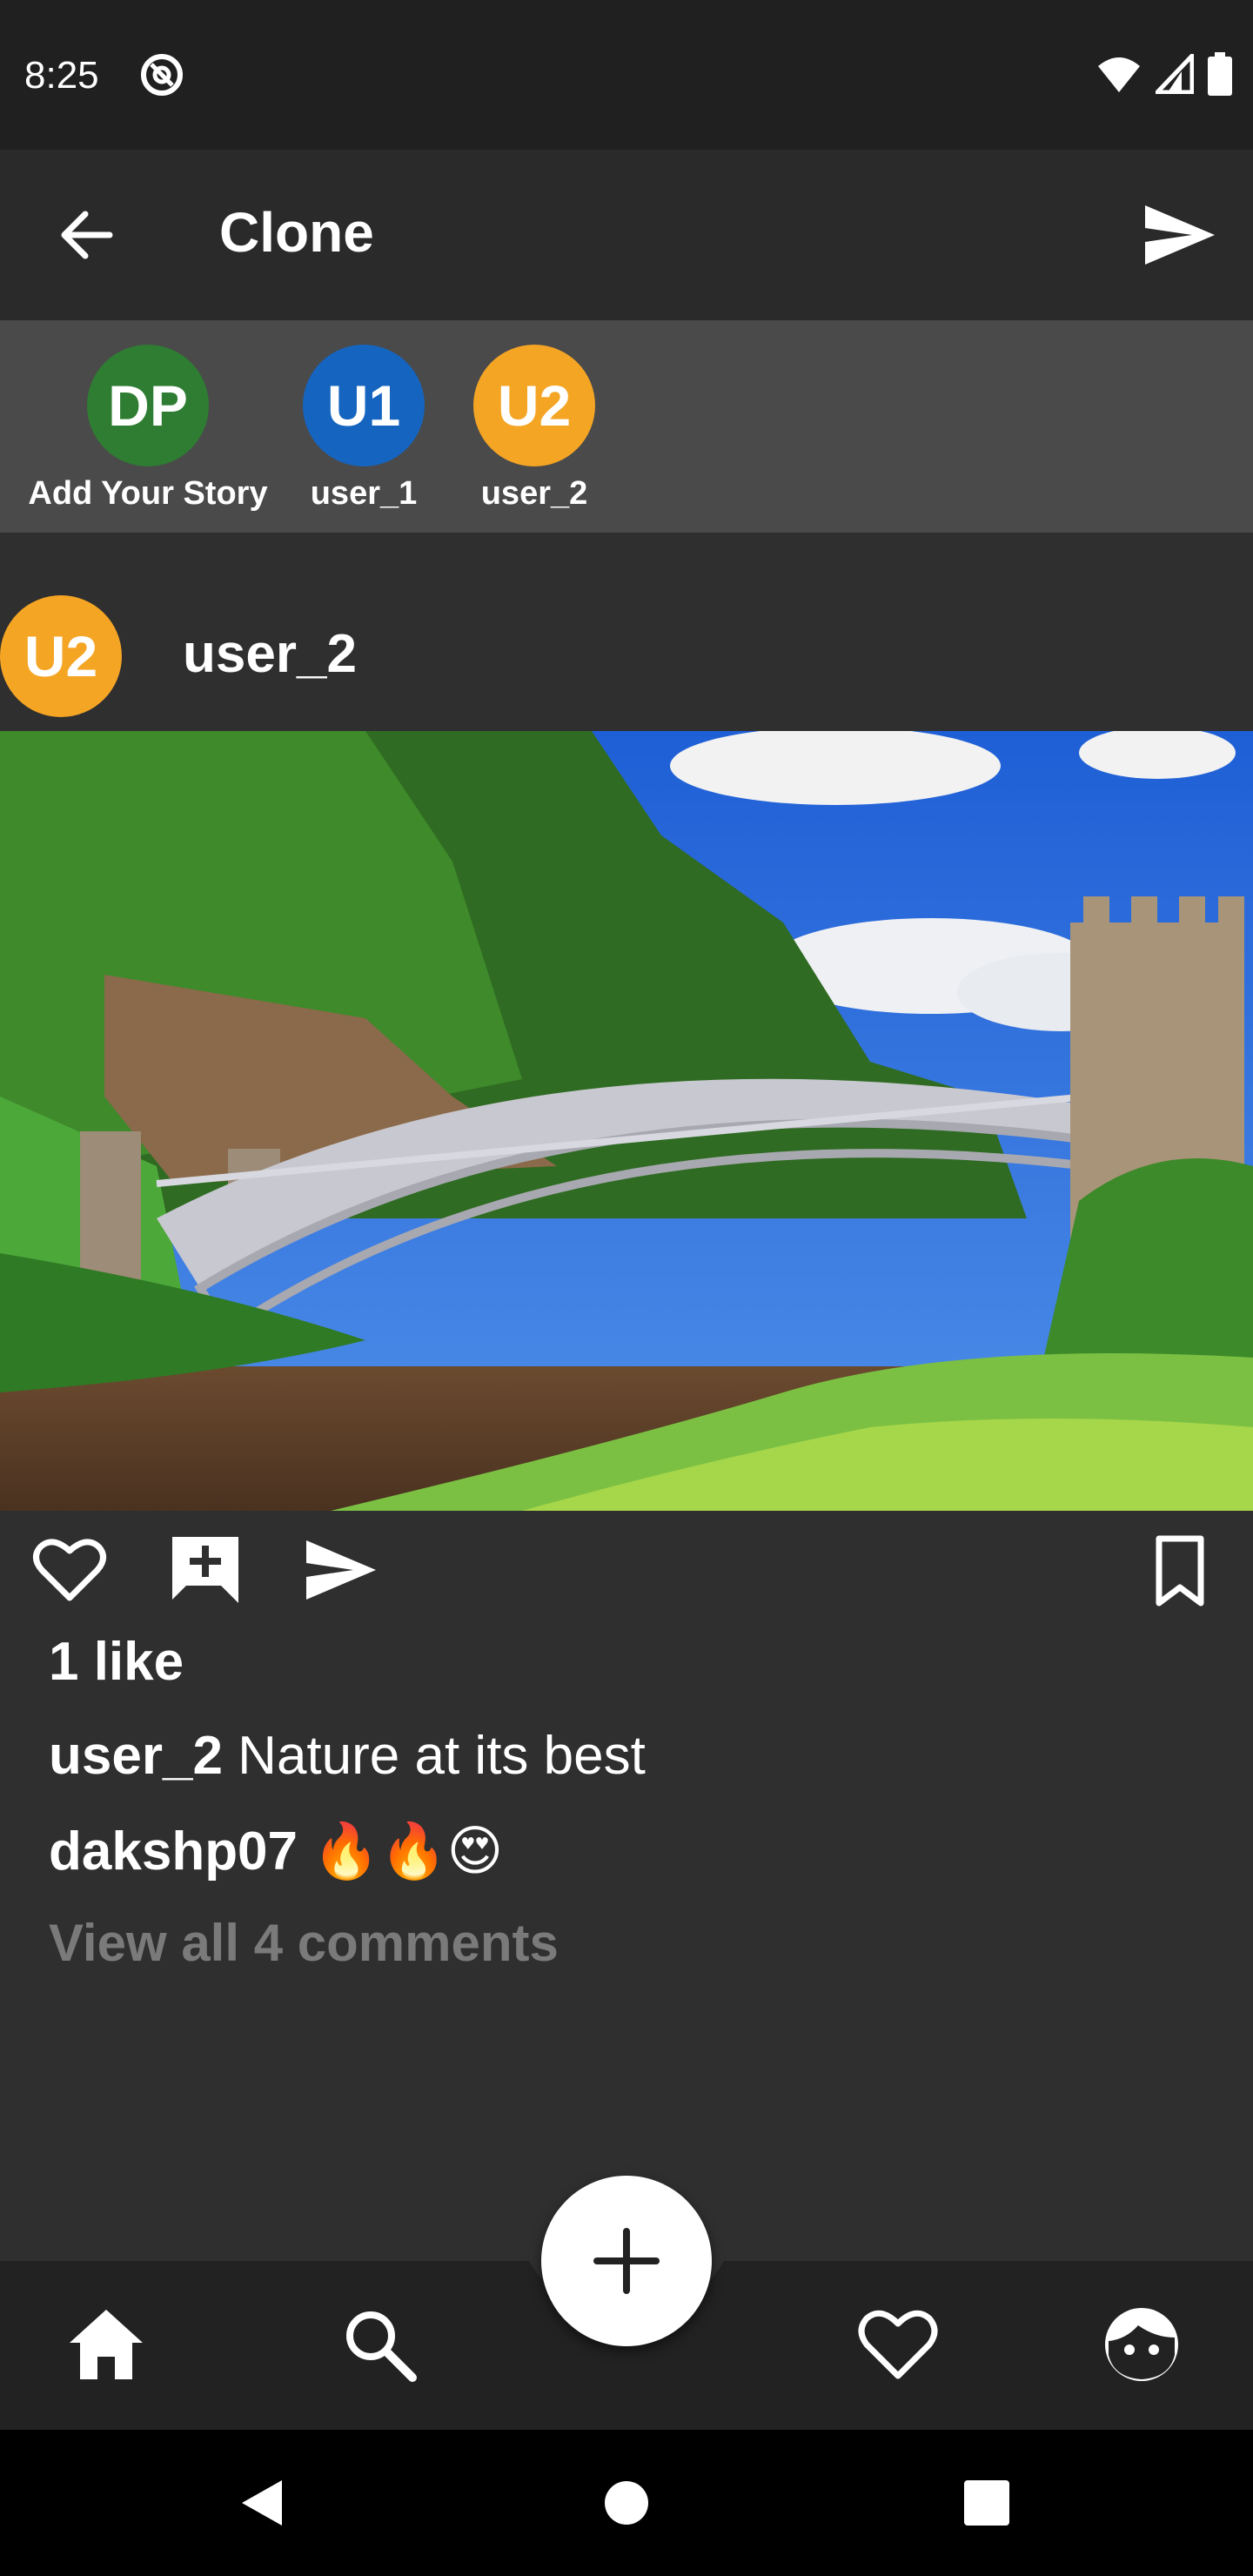  Describe the element at coordinates (364, 405) in the screenshot. I see `story-avatar: U1` at that location.